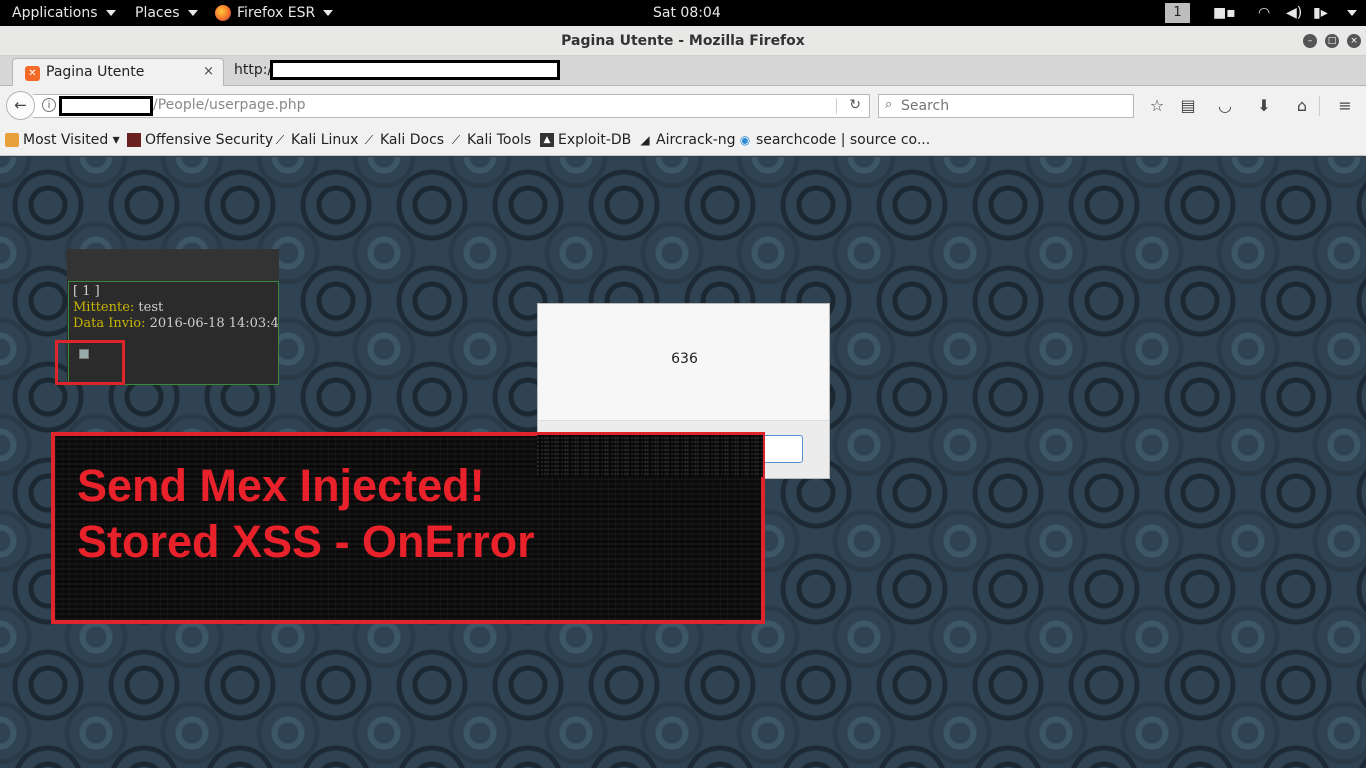 The width and height of the screenshot is (1366, 768). What do you see at coordinates (55, 13) in the screenshot?
I see `applications-label: Applications` at bounding box center [55, 13].